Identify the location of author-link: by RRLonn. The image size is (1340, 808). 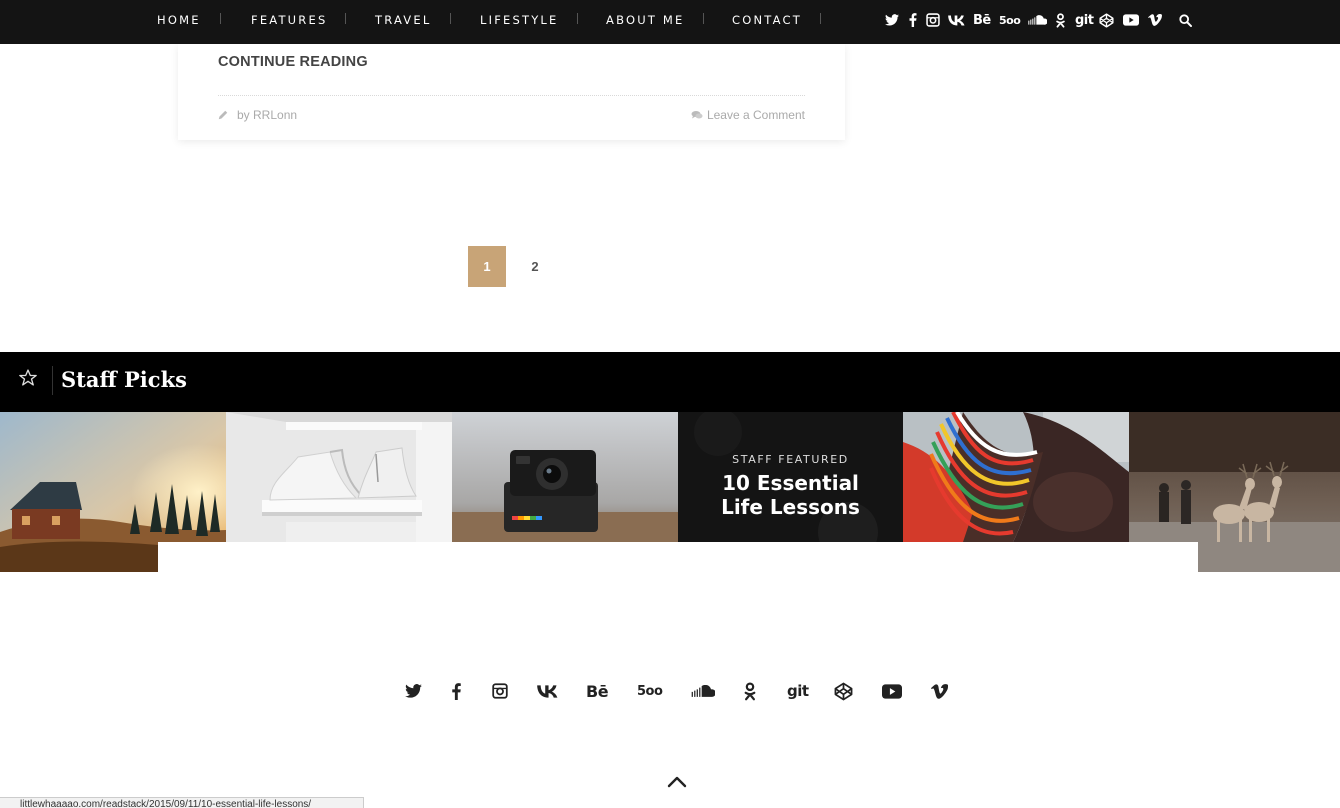
(267, 115).